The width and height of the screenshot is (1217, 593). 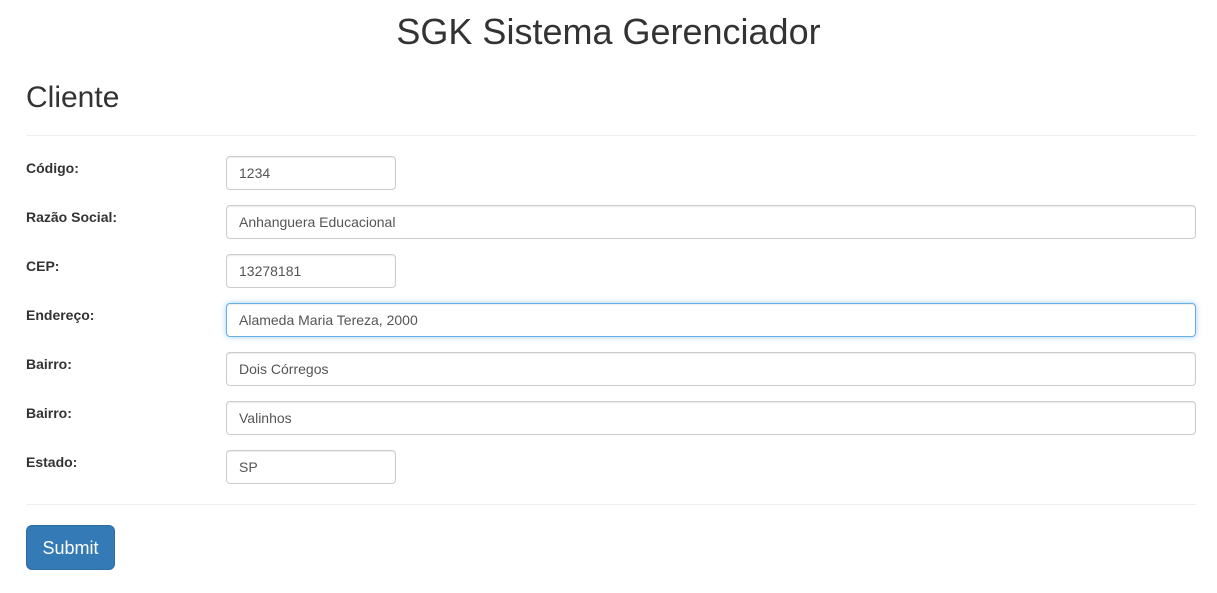 I want to click on form-row-codigo: Código:, so click(x=611, y=173).